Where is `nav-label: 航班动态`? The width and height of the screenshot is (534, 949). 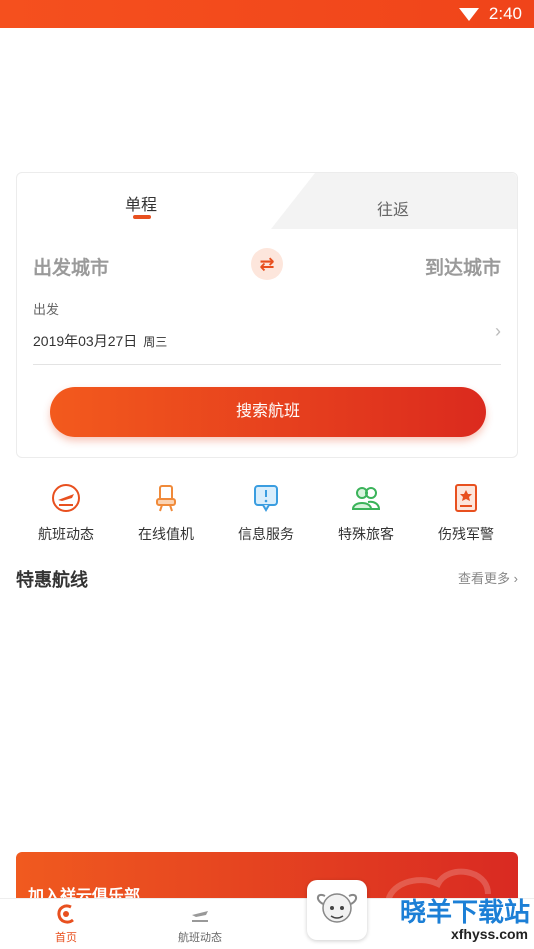 nav-label: 航班动态 is located at coordinates (200, 938).